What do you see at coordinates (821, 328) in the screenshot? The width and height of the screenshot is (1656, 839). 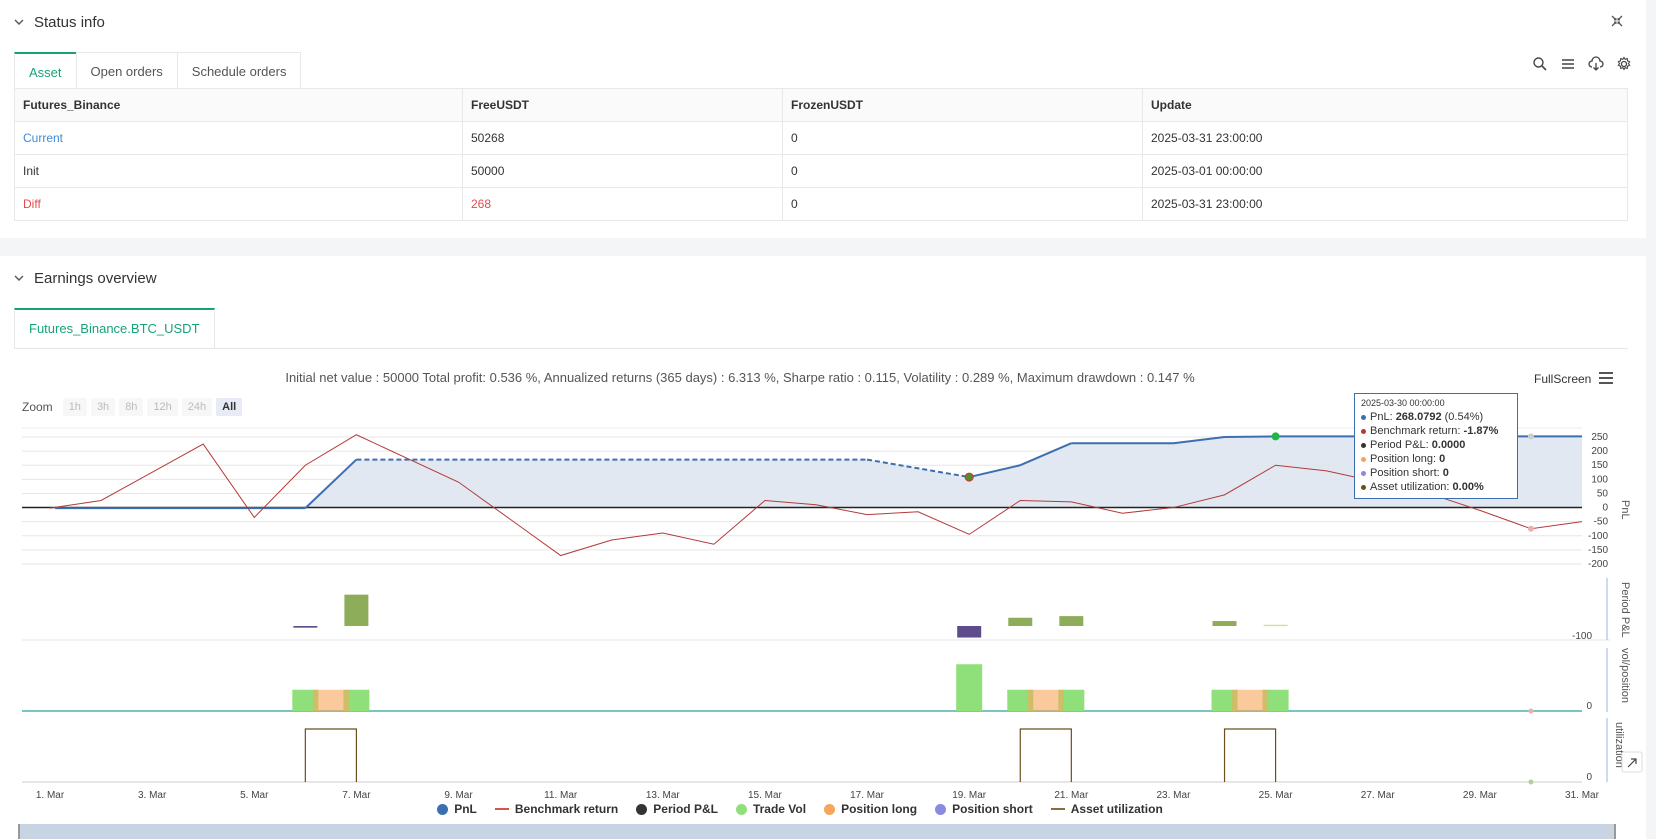 I see `earnings-tabs: Futures_Binance.BTC_USDT` at bounding box center [821, 328].